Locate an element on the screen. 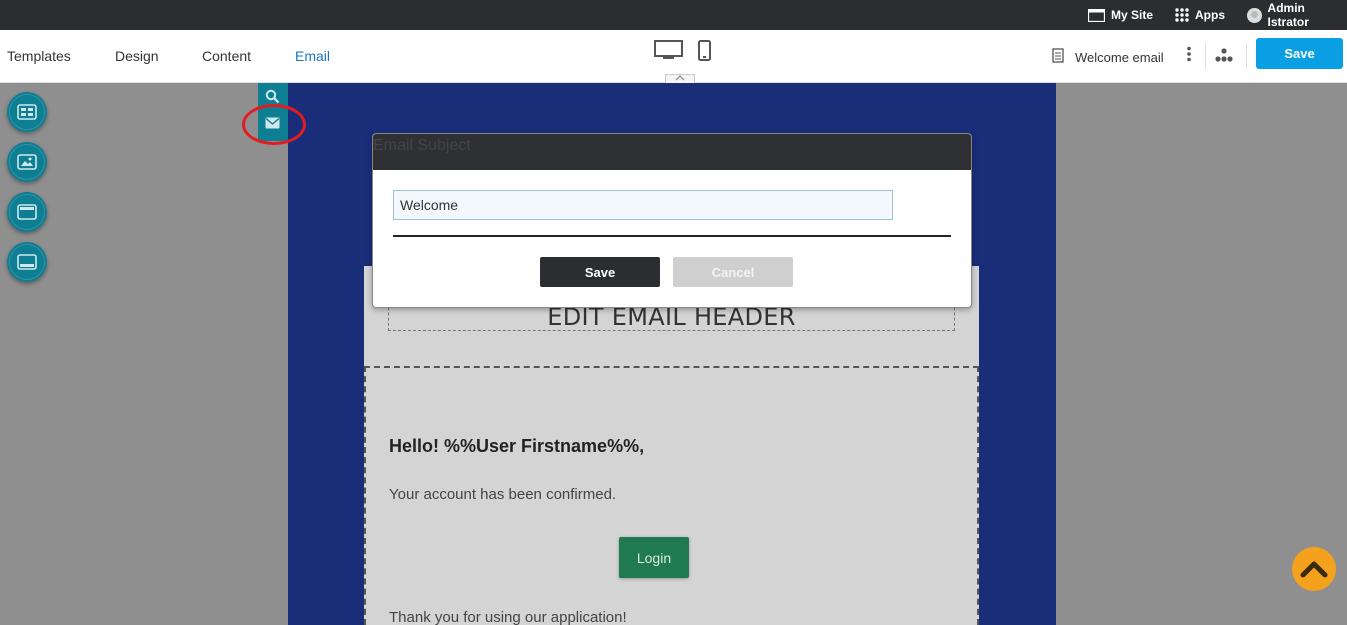 The width and height of the screenshot is (1347, 625). email-subject-dialog: Email Subject Save Cancel is located at coordinates (672, 220).